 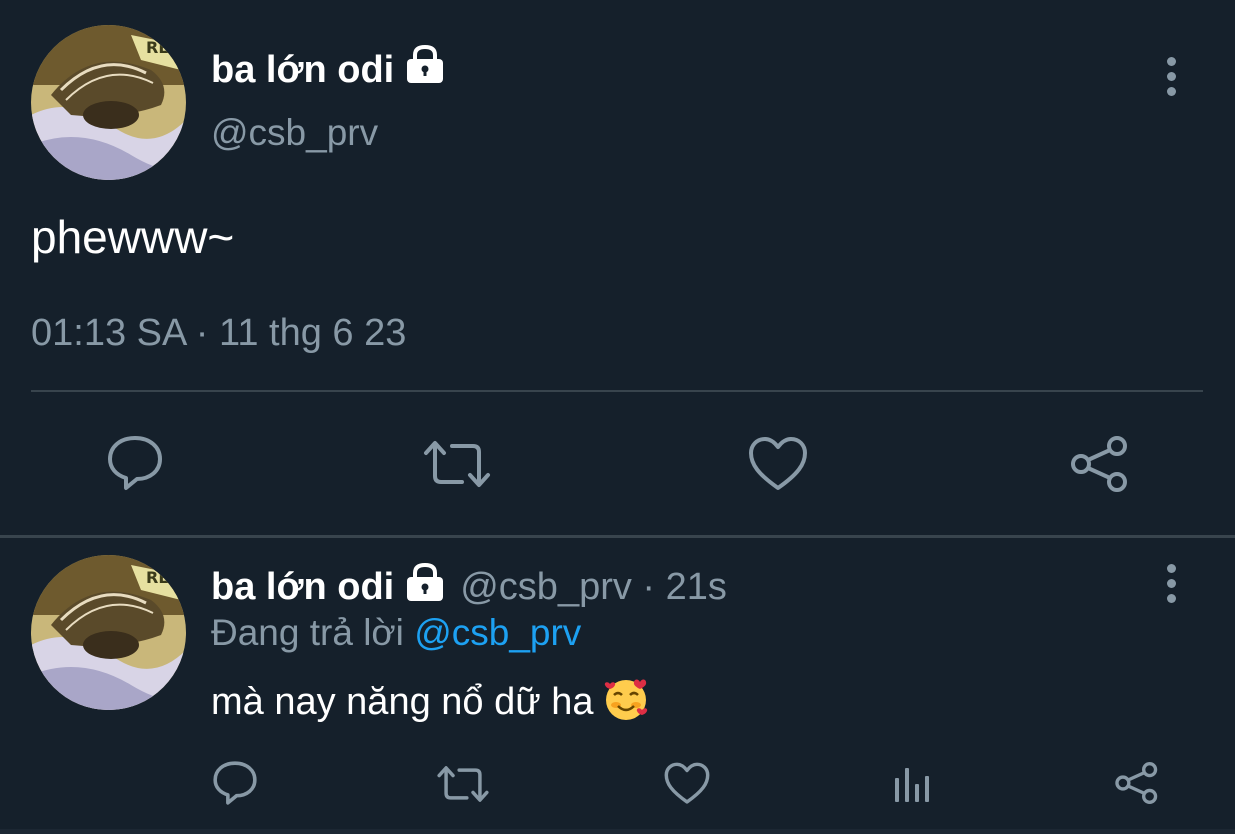 What do you see at coordinates (497, 632) in the screenshot?
I see `replying-mention-link: @csb_prv` at bounding box center [497, 632].